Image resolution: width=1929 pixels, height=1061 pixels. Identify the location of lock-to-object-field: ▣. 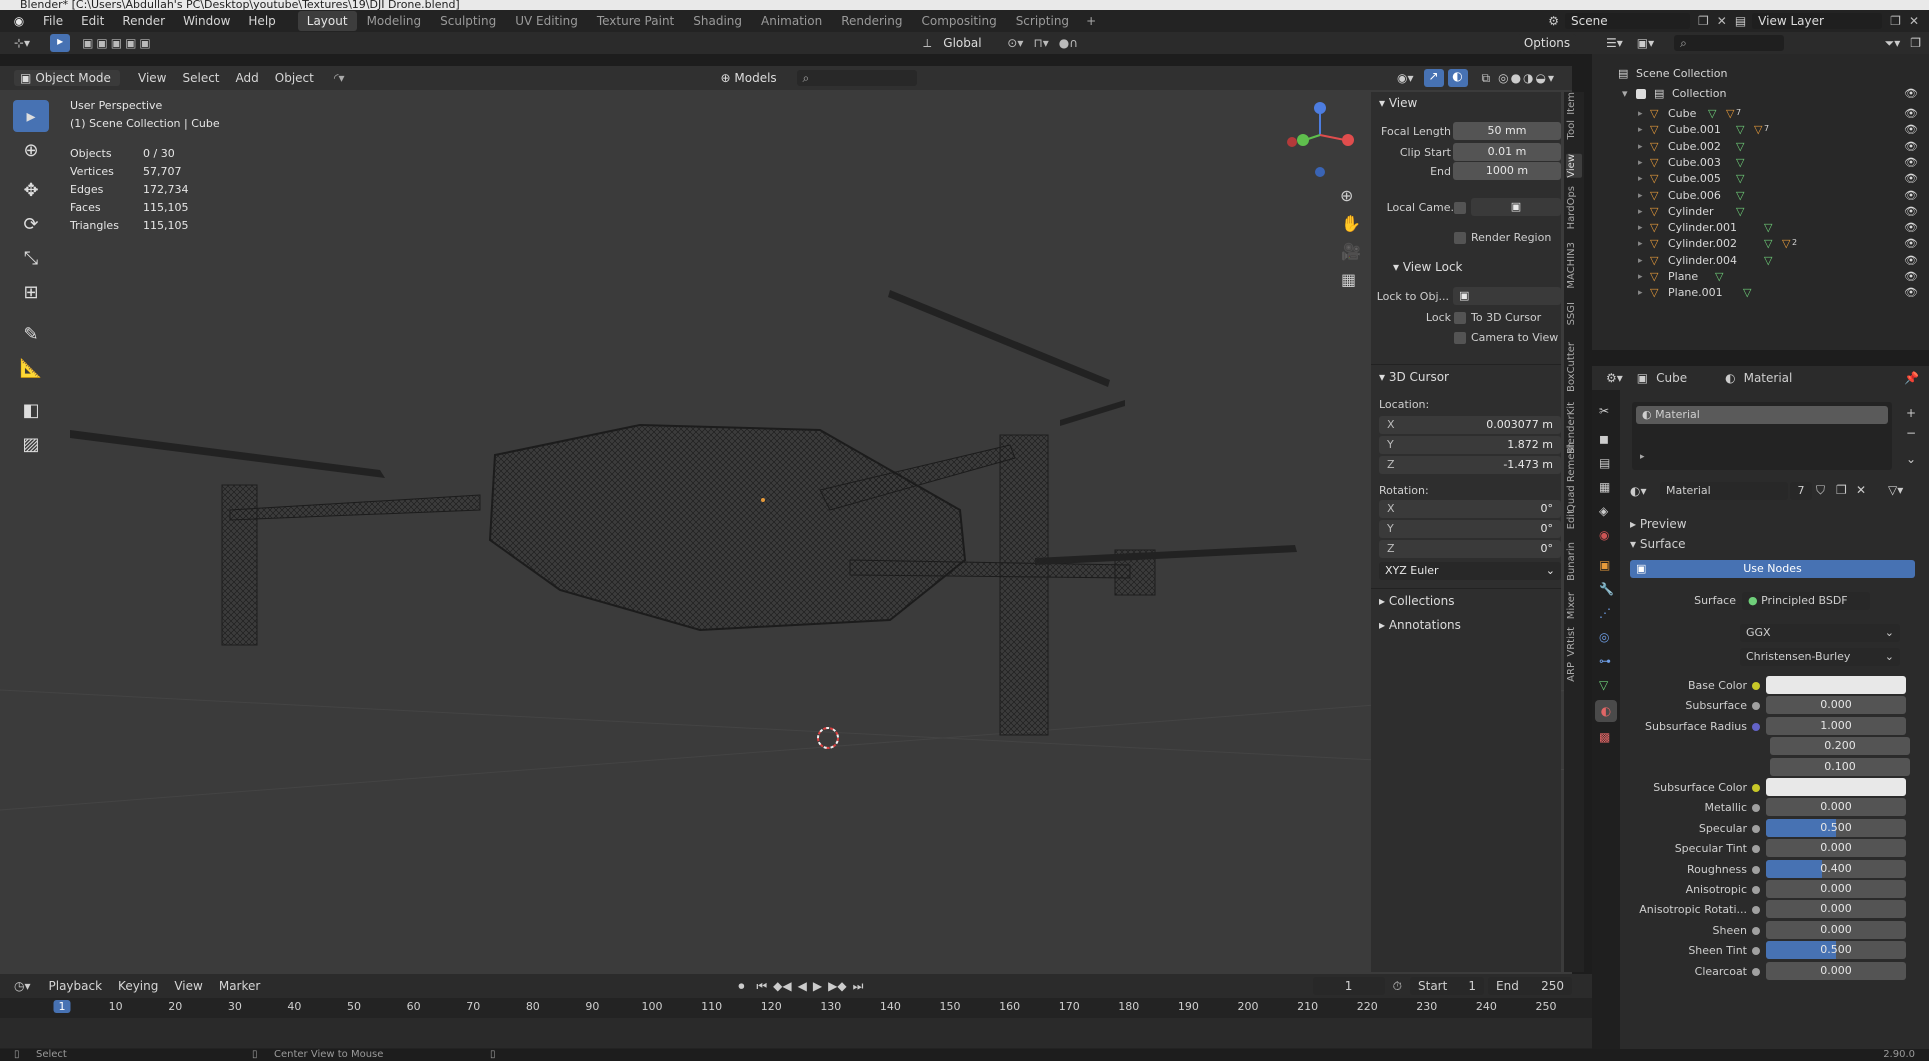
(1507, 296).